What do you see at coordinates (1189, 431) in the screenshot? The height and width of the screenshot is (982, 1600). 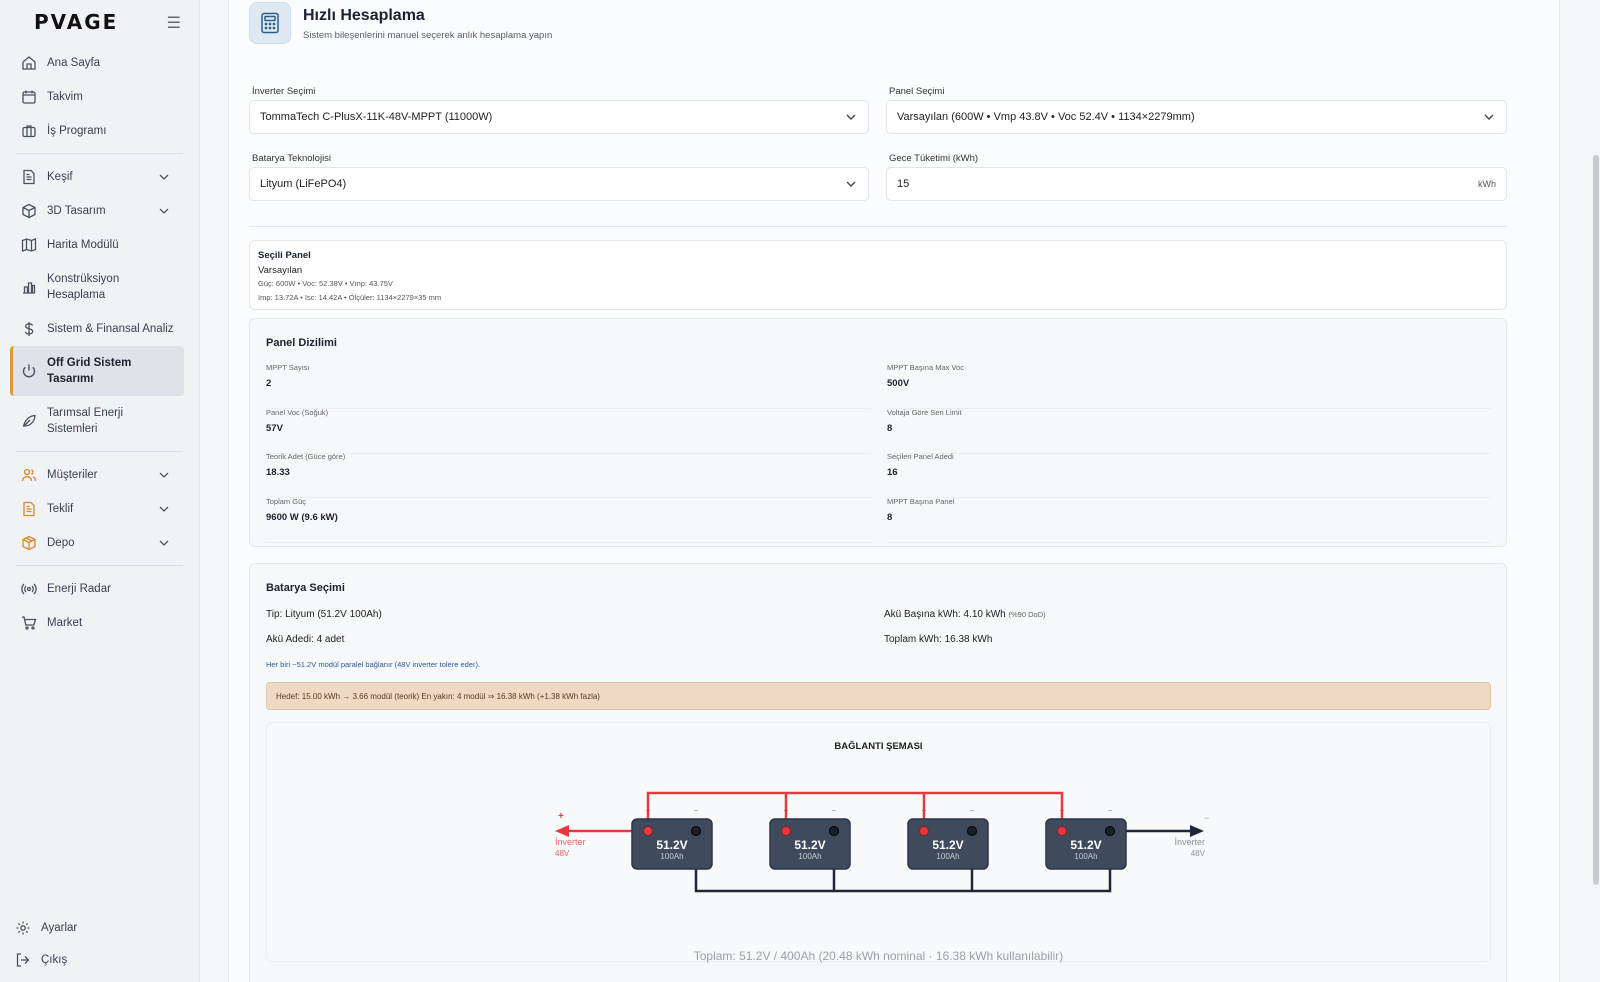 I see `kv-series-limit: Voltaja Göre Seri Limit 8` at bounding box center [1189, 431].